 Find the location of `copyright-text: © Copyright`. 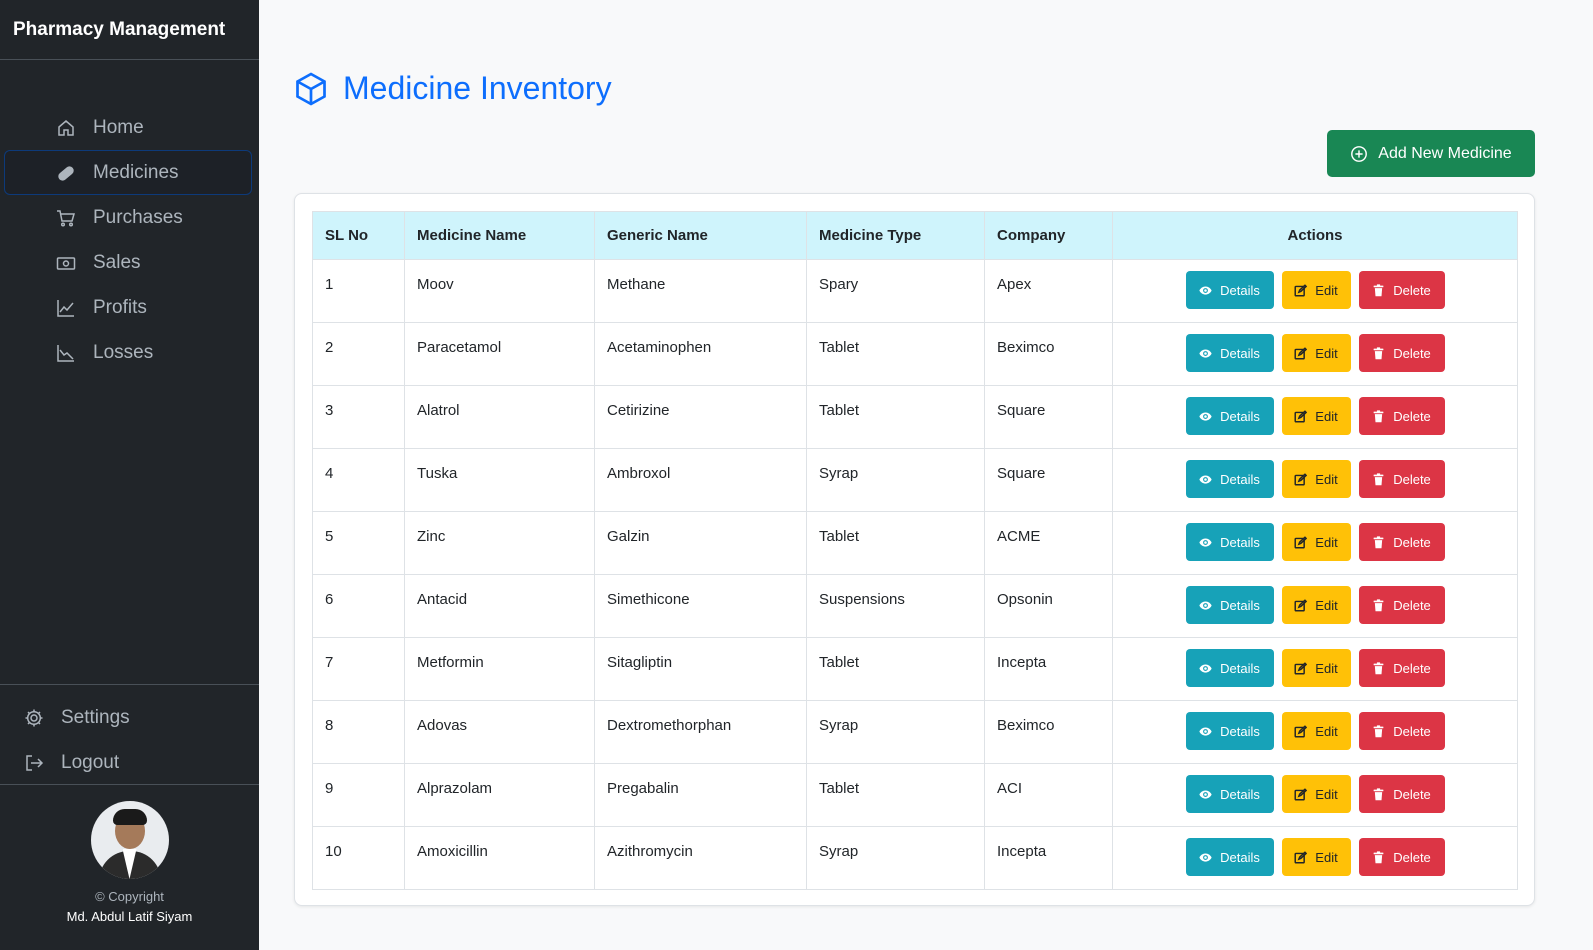

copyright-text: © Copyright is located at coordinates (129, 896).